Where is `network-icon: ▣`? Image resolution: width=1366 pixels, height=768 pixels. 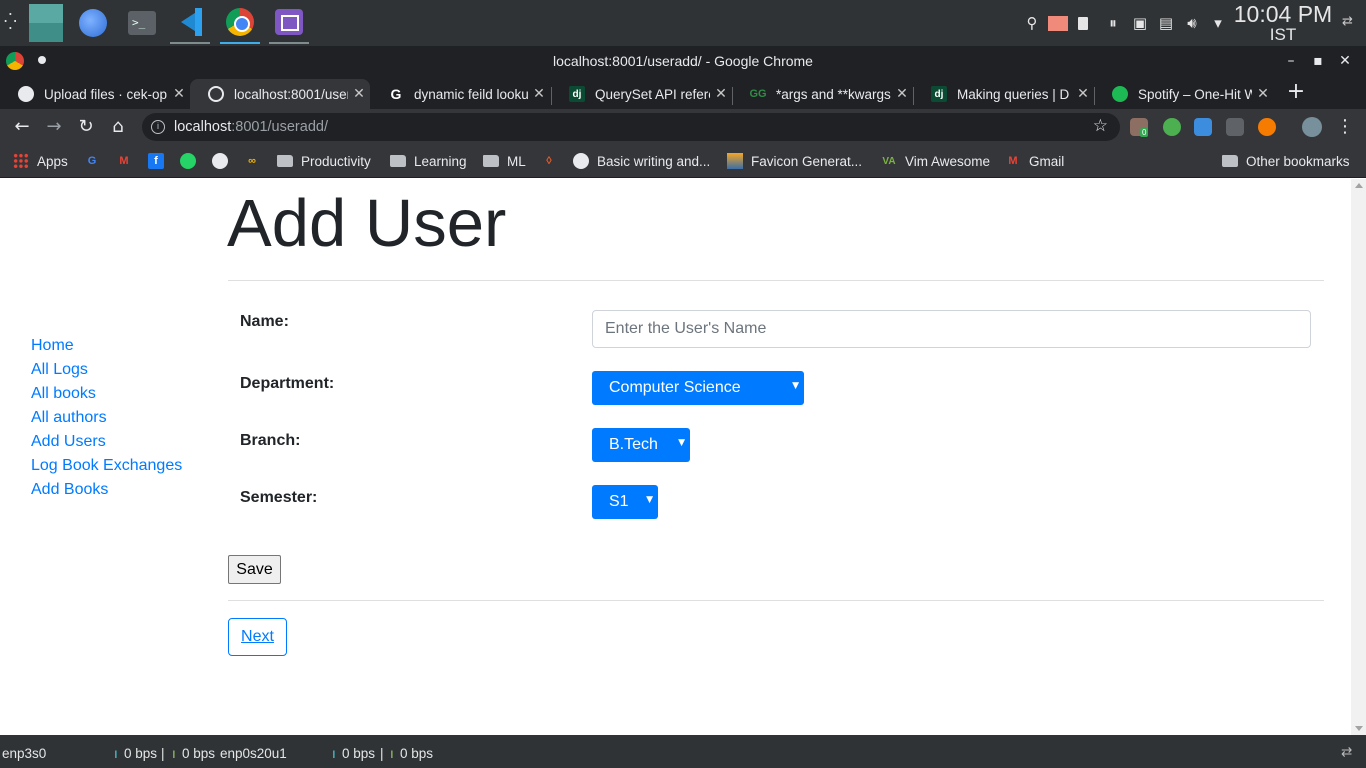
network-icon: ▣ is located at coordinates (1140, 23).